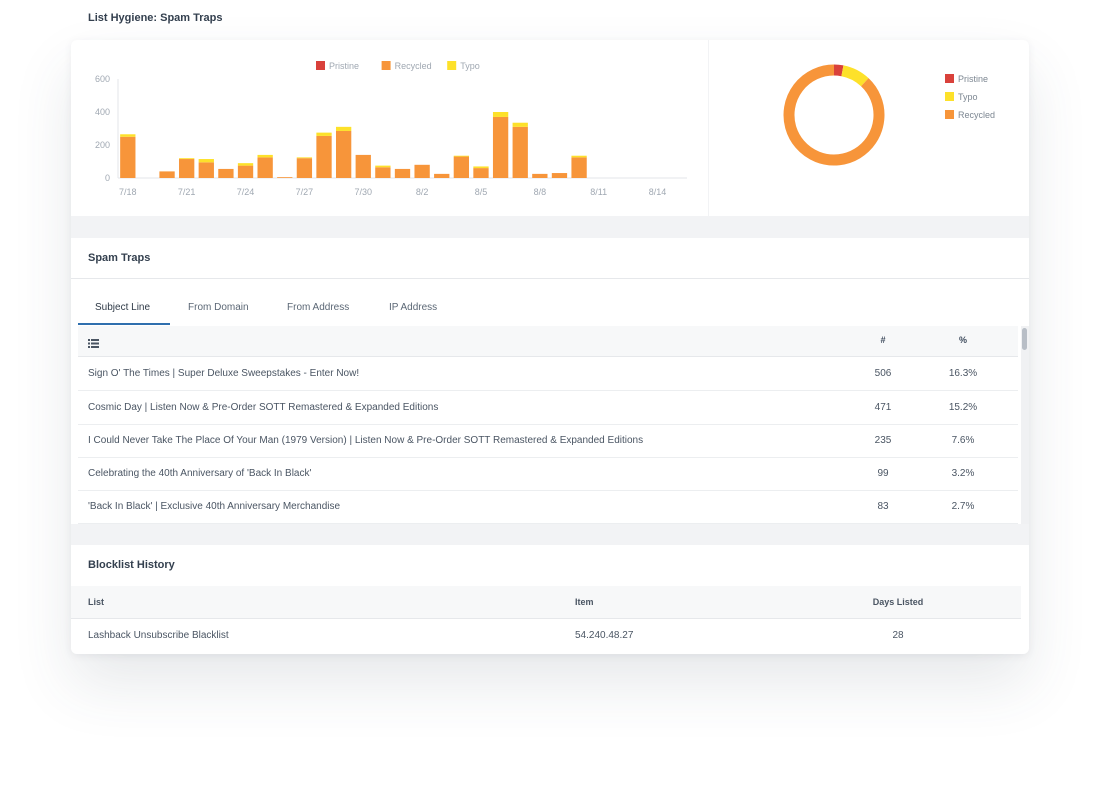 The image size is (1100, 797). What do you see at coordinates (963, 440) in the screenshot?
I see `row-percent: 7.6%` at bounding box center [963, 440].